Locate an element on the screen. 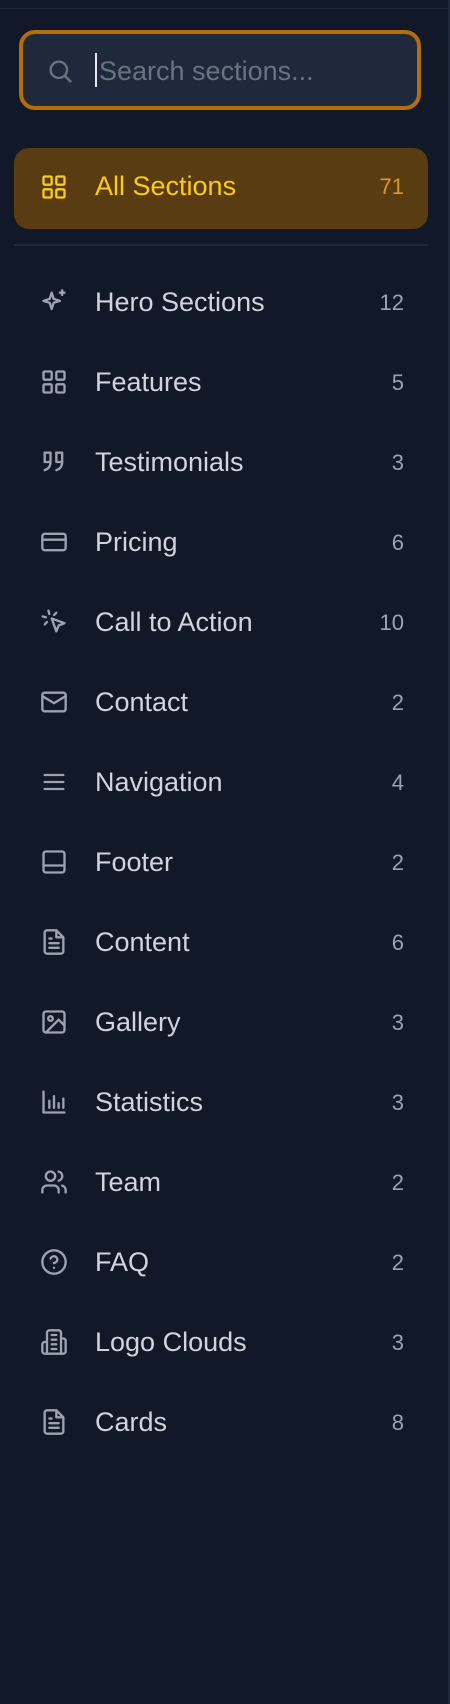 The width and height of the screenshot is (450, 1704). sidebar-item-count: 4 is located at coordinates (397, 782).